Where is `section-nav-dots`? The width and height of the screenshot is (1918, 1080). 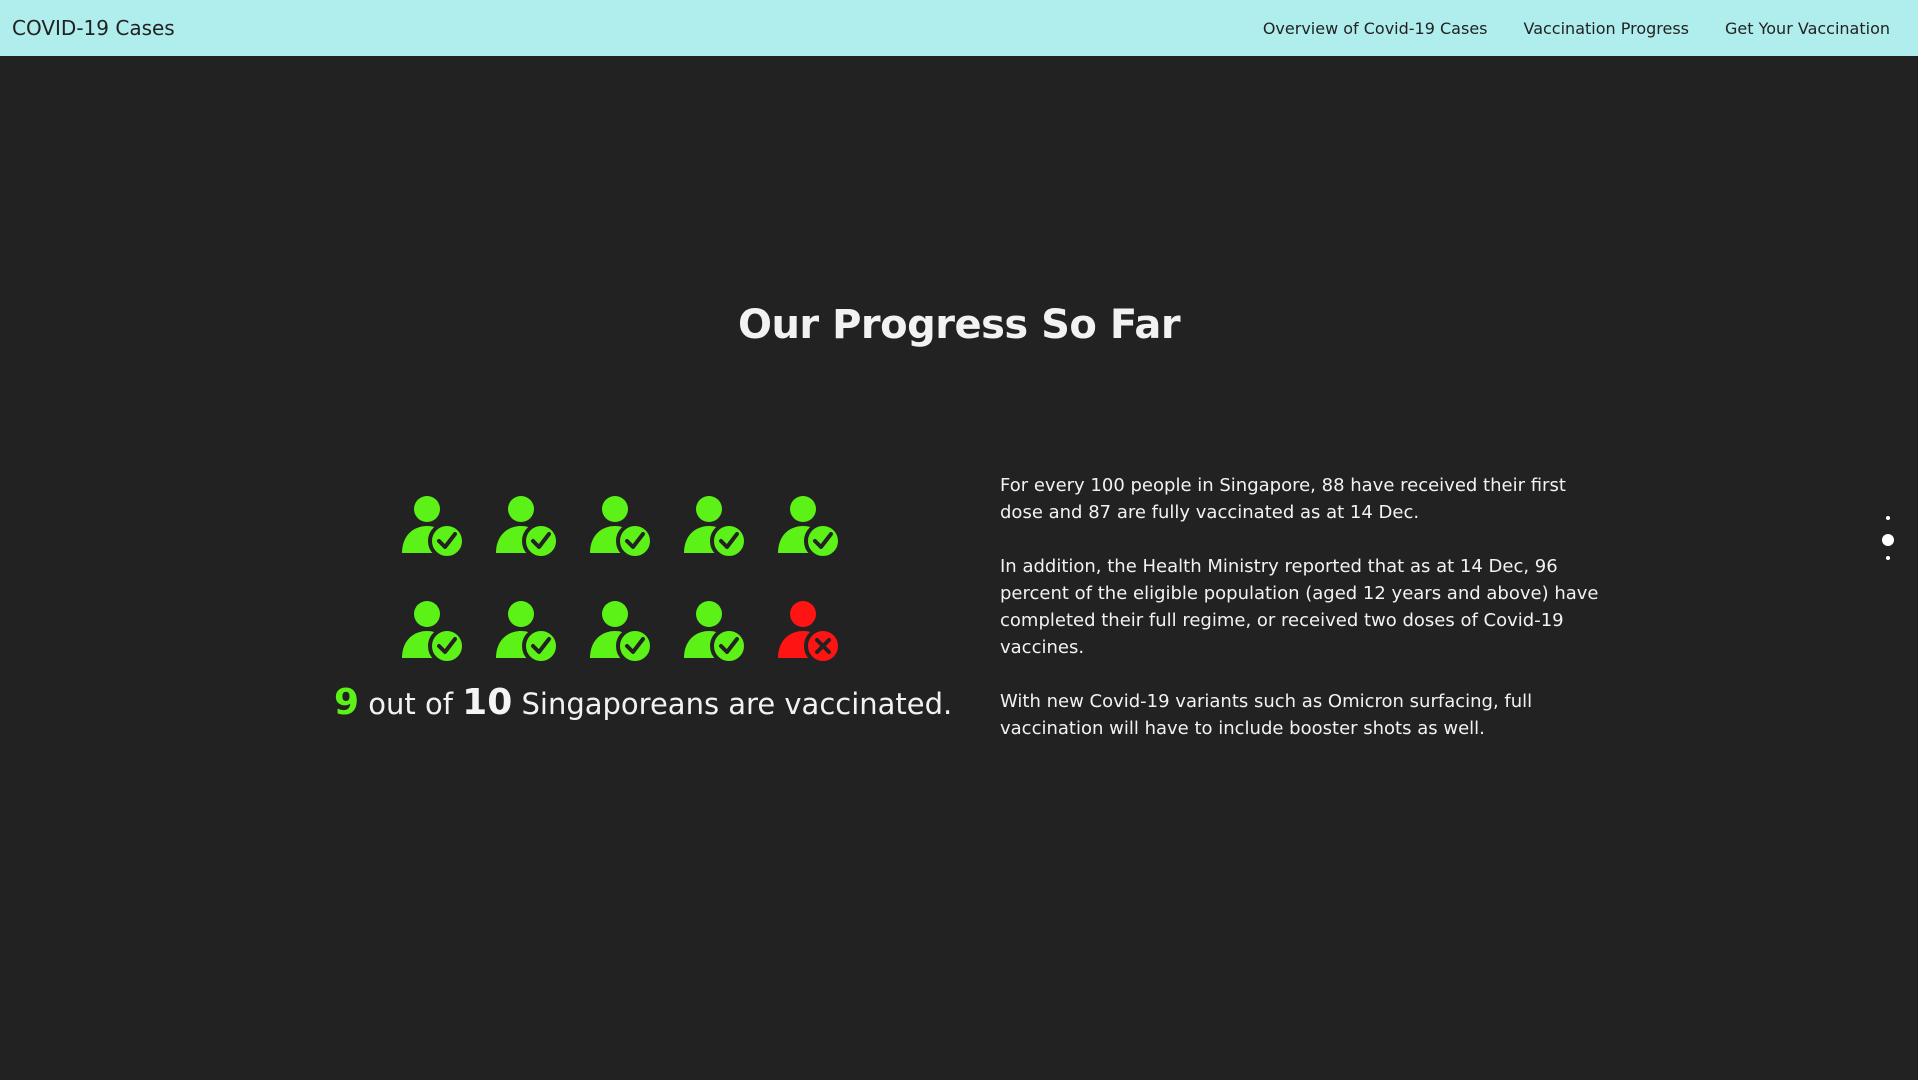
section-nav-dots is located at coordinates (1888, 541).